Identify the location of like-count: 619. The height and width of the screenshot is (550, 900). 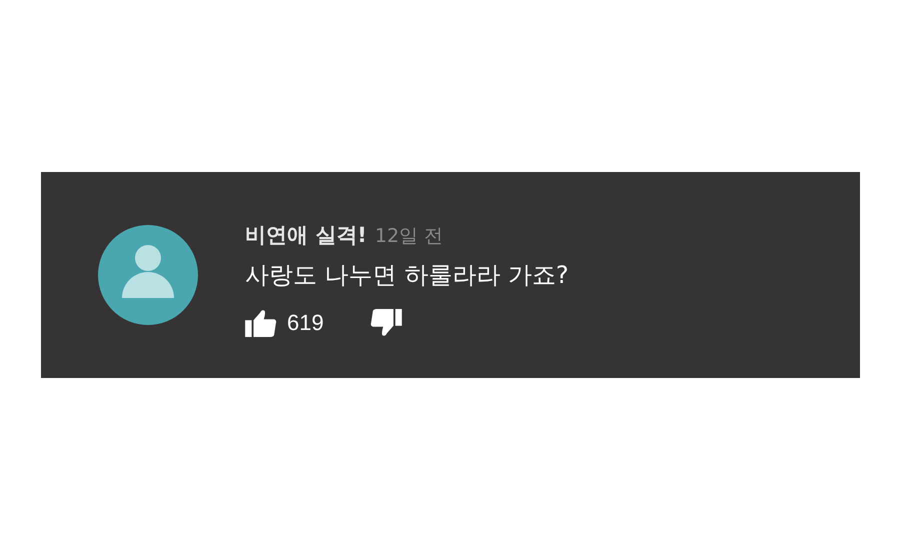
(305, 323).